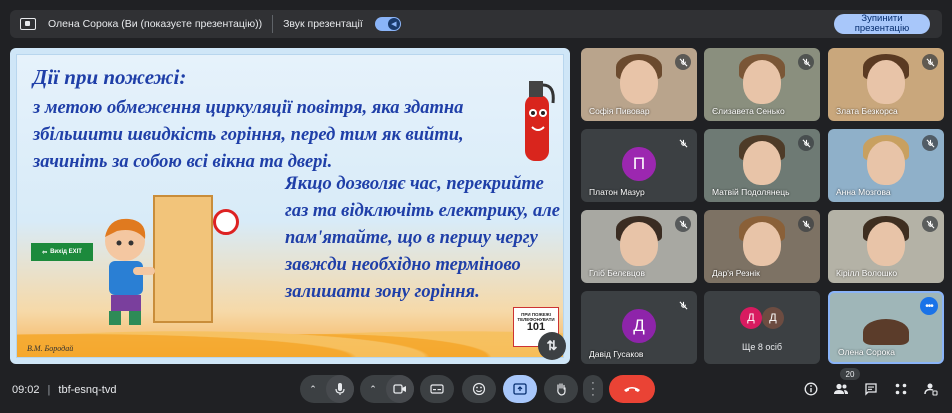 This screenshot has height=413, width=952. I want to click on camera-icon, so click(399, 389).